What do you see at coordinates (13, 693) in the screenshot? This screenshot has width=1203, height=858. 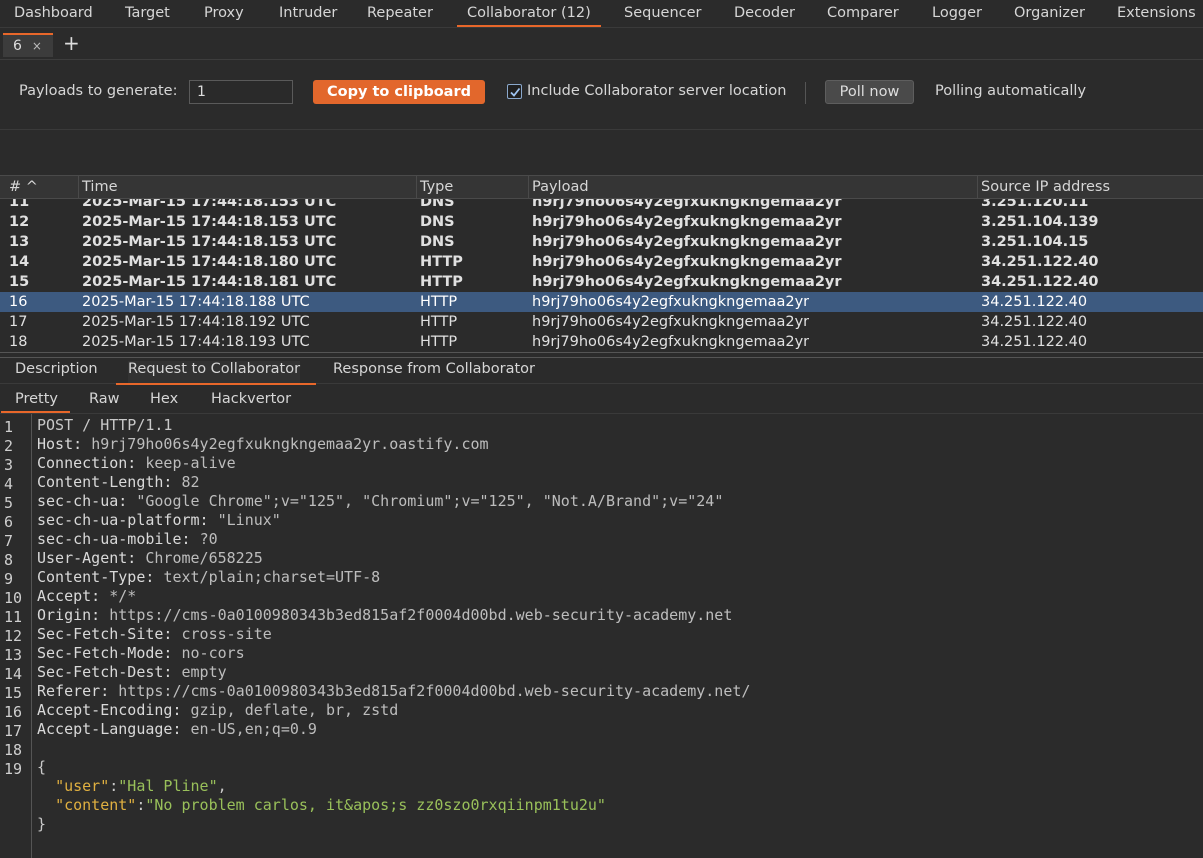 I see `line-number: 15` at bounding box center [13, 693].